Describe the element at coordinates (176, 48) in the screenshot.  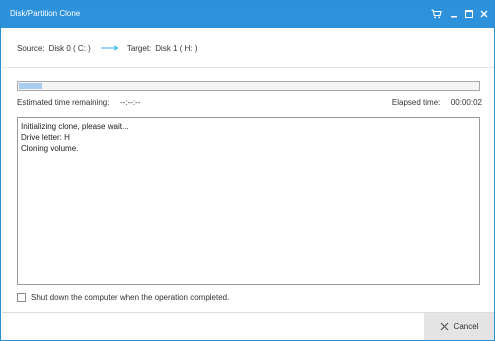
I see `target-value: Disk 1 ( H: )` at that location.